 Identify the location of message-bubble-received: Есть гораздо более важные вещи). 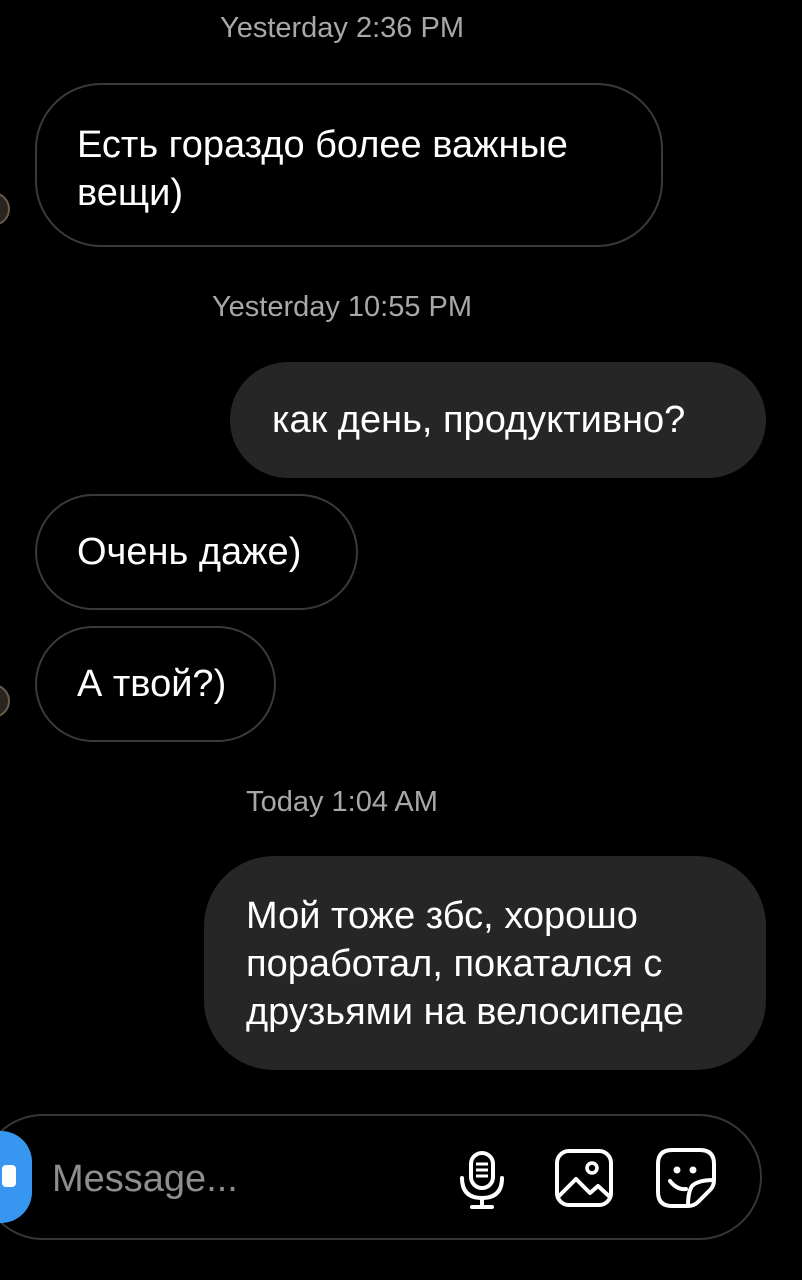
(349, 165).